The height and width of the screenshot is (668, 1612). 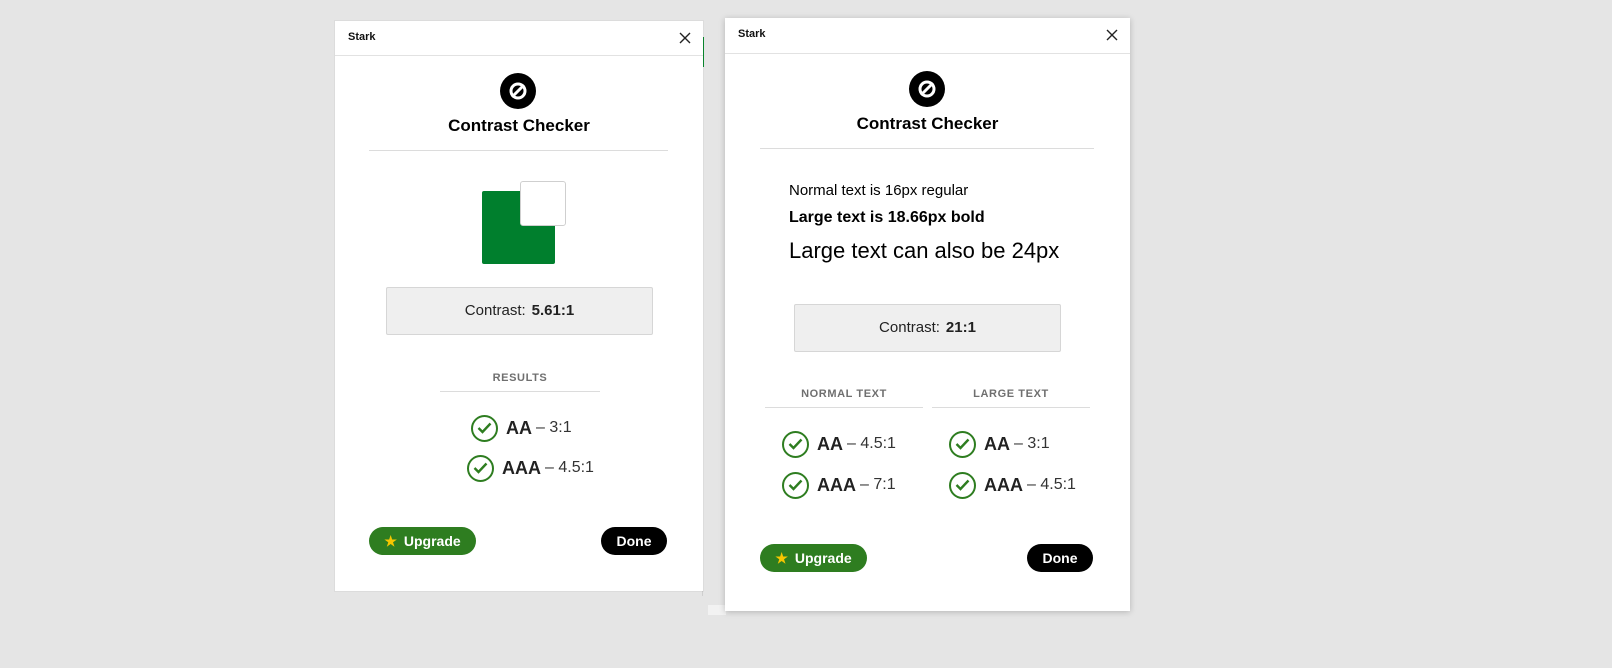 I want to click on contrast-value: 21:1, so click(x=960, y=327).